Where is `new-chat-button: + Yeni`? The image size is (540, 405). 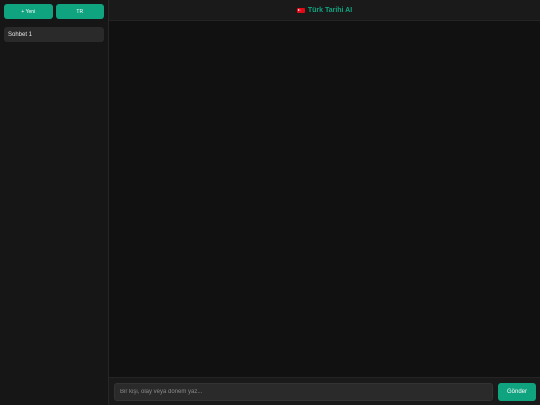 new-chat-button: + Yeni is located at coordinates (28, 11).